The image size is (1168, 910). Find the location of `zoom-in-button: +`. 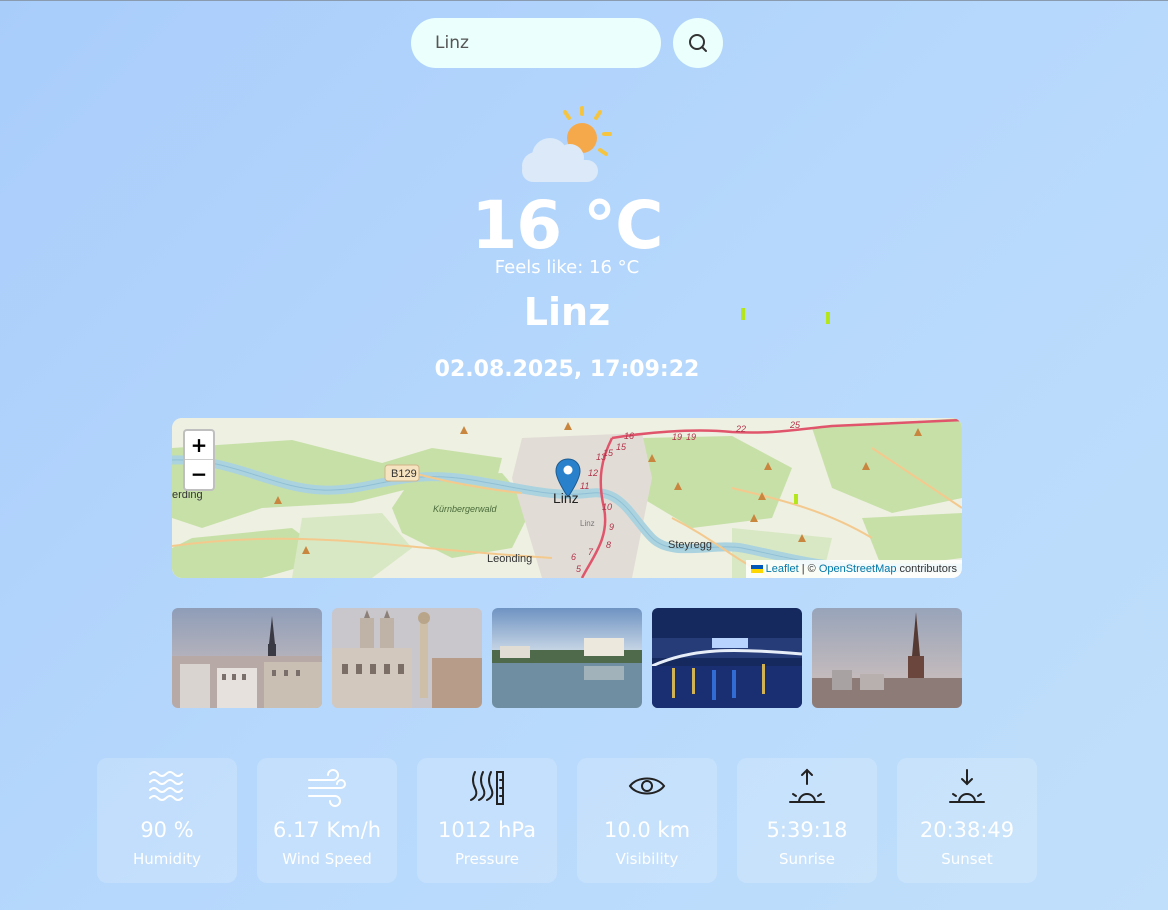

zoom-in-button: + is located at coordinates (199, 445).